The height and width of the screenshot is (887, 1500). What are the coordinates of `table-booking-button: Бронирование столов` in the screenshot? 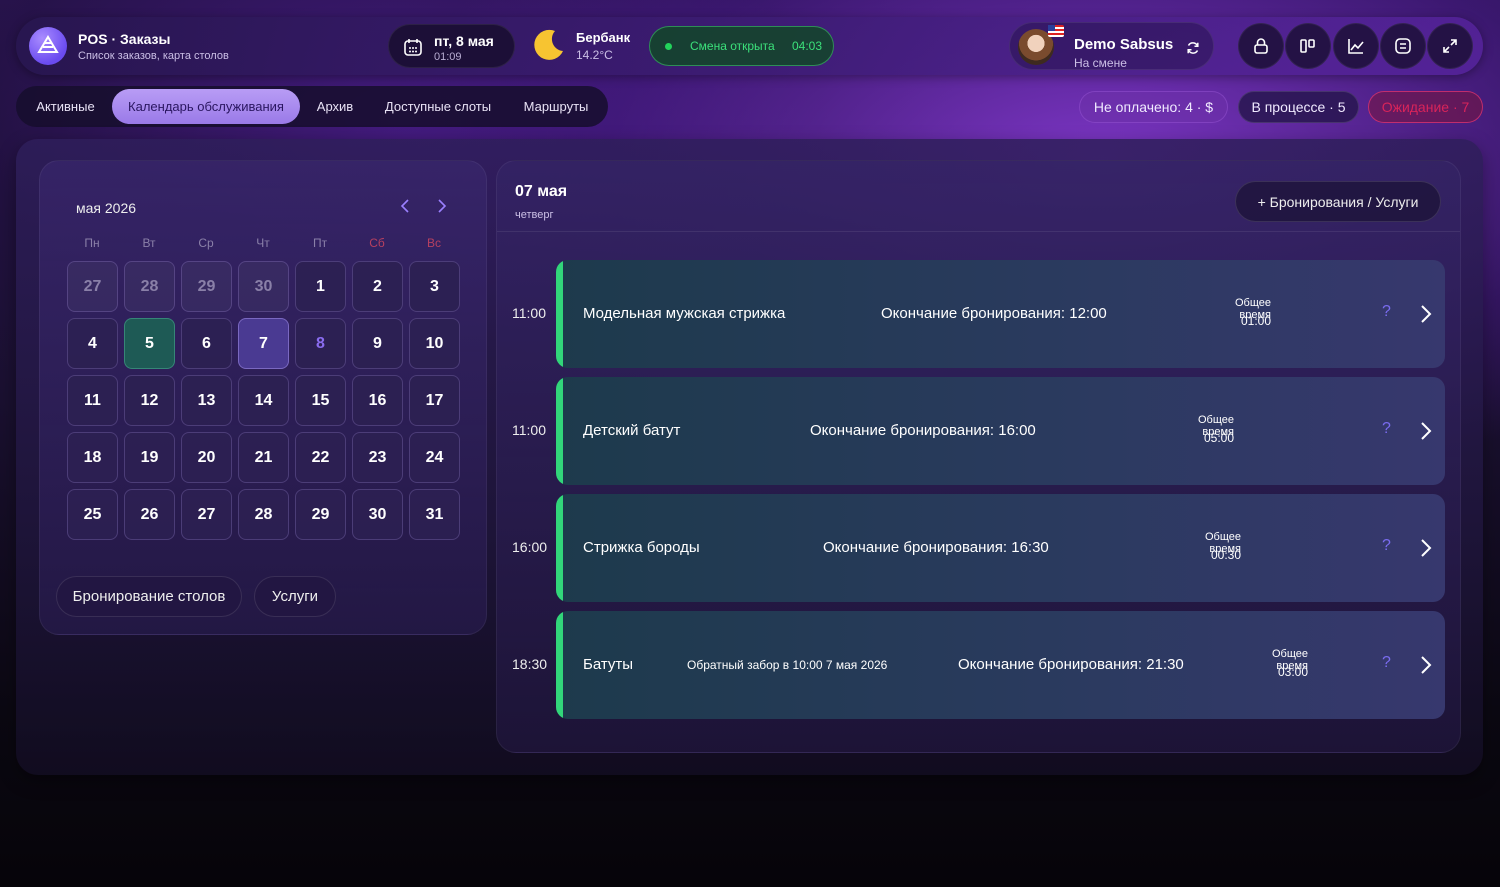 It's located at (149, 596).